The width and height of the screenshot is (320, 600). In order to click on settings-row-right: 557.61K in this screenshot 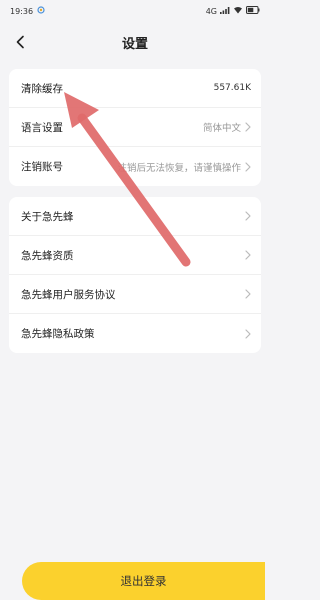, I will do `click(232, 88)`.